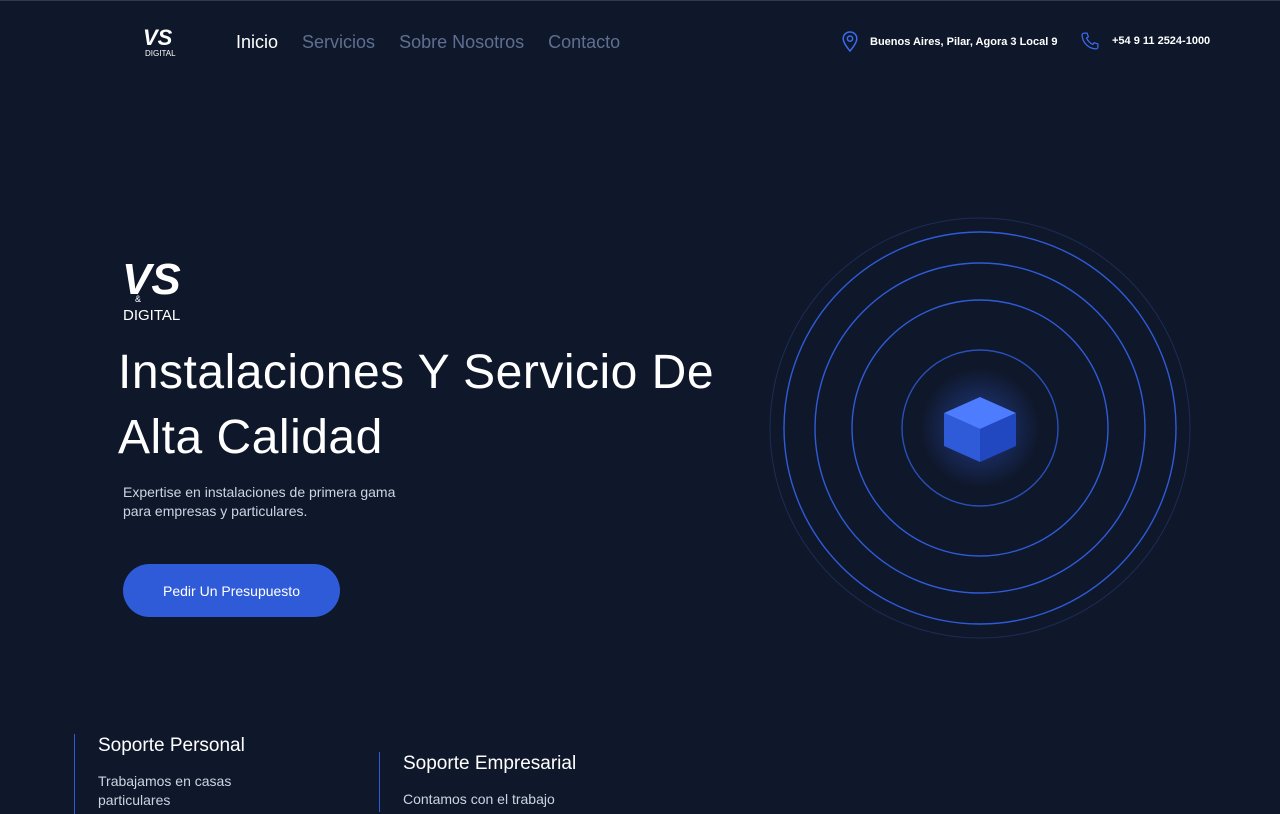 Image resolution: width=1280 pixels, height=814 pixels. I want to click on phone-text: +54 9 11 2524-1000, so click(1161, 41).